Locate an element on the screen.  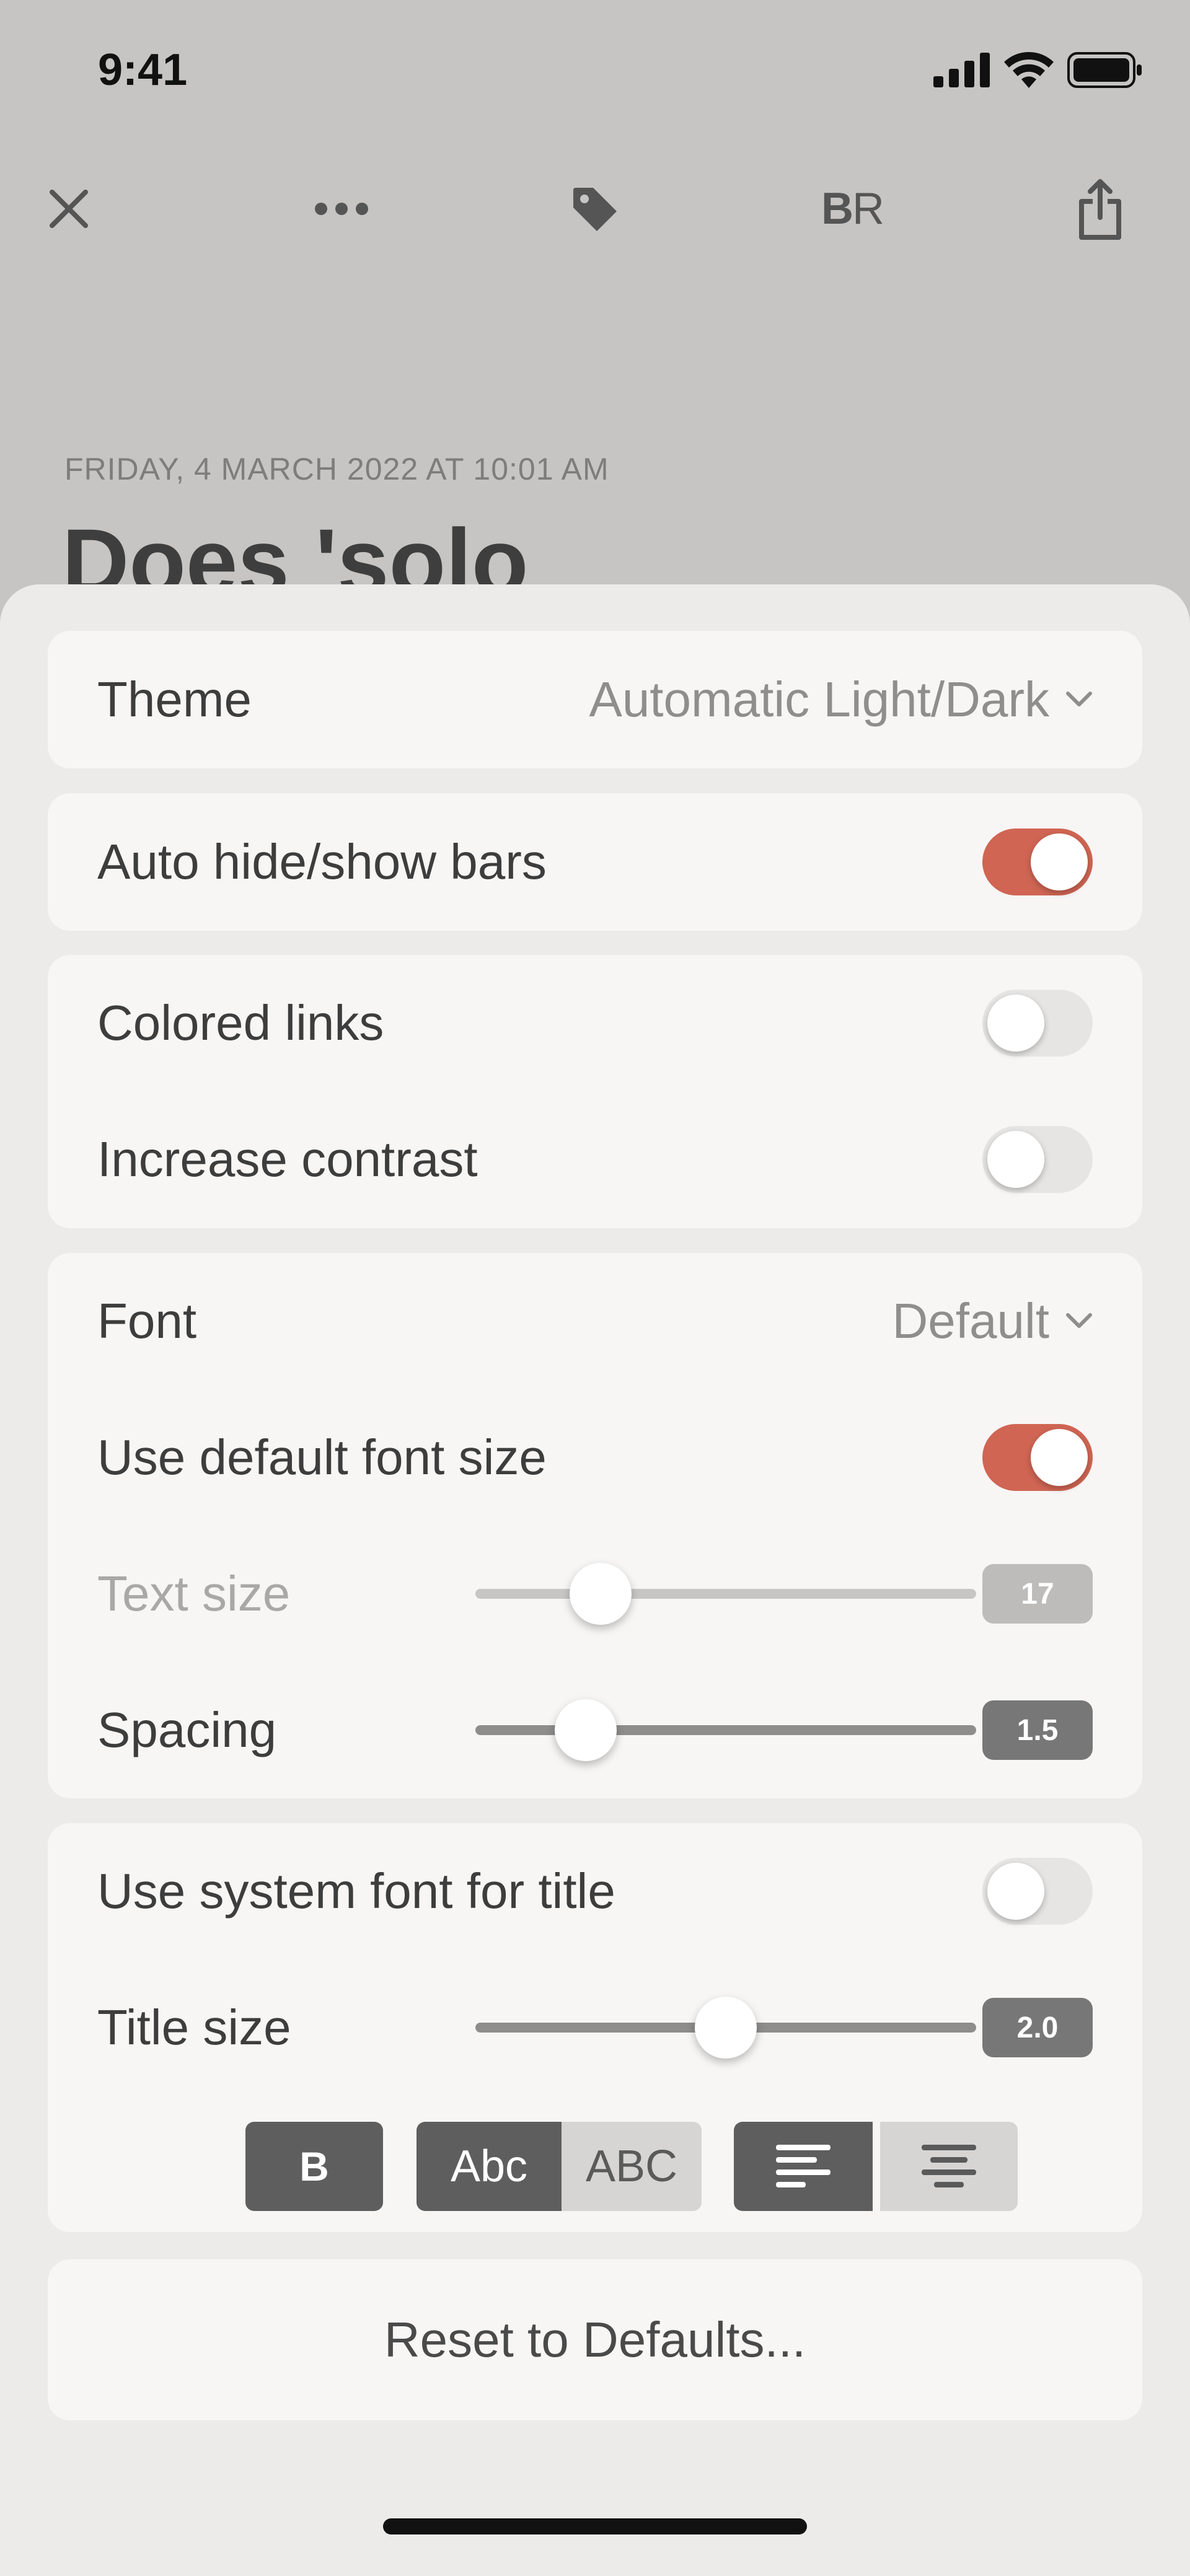
spacing-slider is located at coordinates (725, 1730).